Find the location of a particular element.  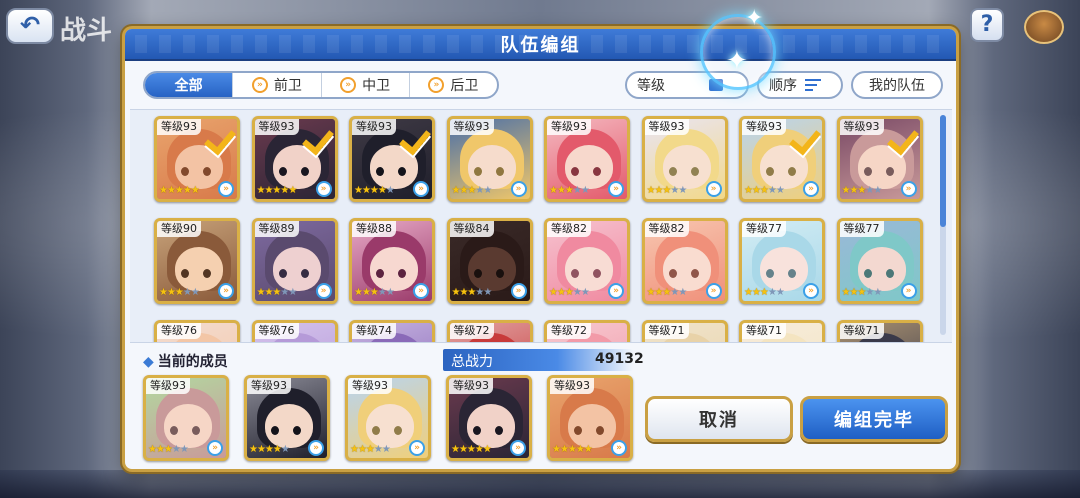

tab-label: 后卫 is located at coordinates (464, 86).